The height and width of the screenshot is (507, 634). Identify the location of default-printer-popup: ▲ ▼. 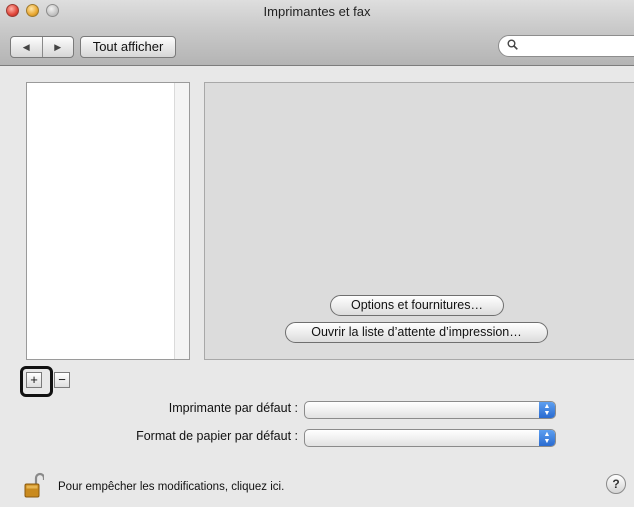
(430, 410).